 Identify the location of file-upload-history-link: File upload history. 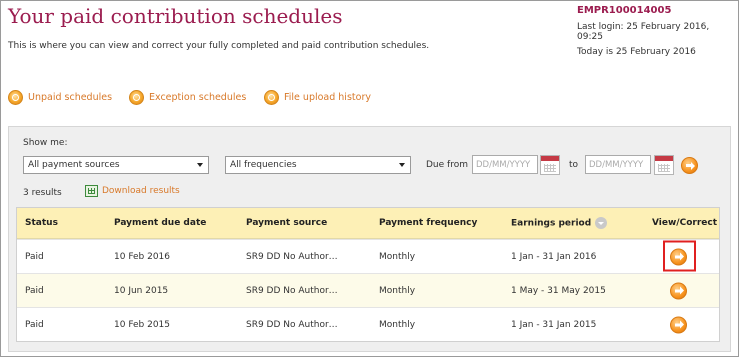
(317, 97).